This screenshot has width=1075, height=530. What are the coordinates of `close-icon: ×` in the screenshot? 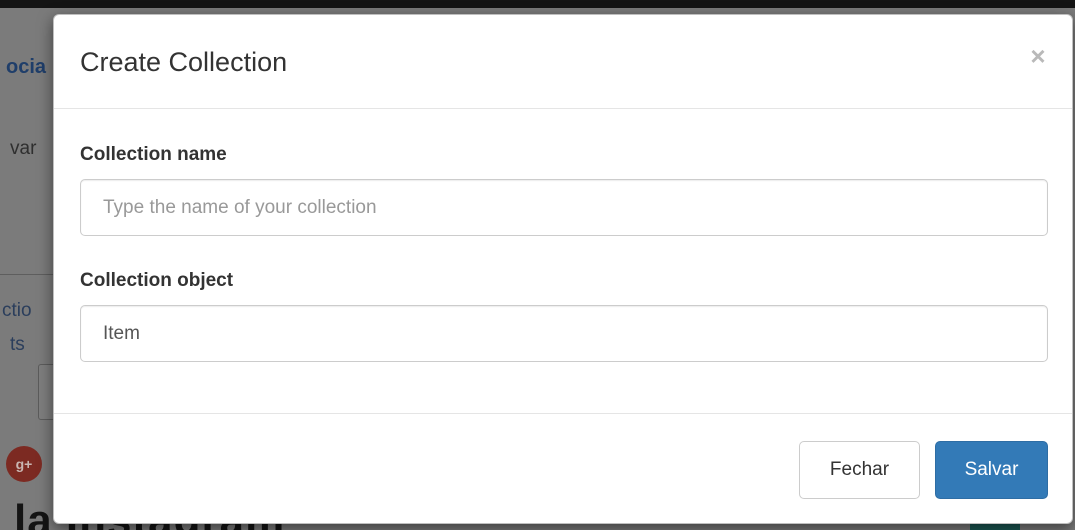 It's located at (1038, 56).